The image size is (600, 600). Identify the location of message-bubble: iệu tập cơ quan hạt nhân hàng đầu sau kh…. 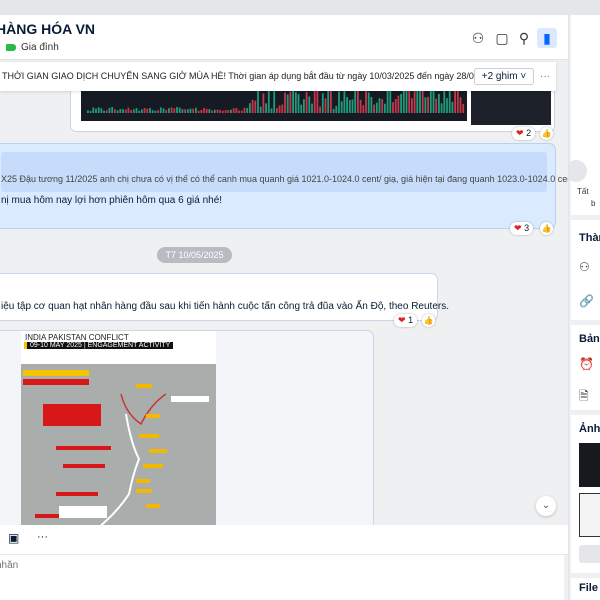
(219, 297).